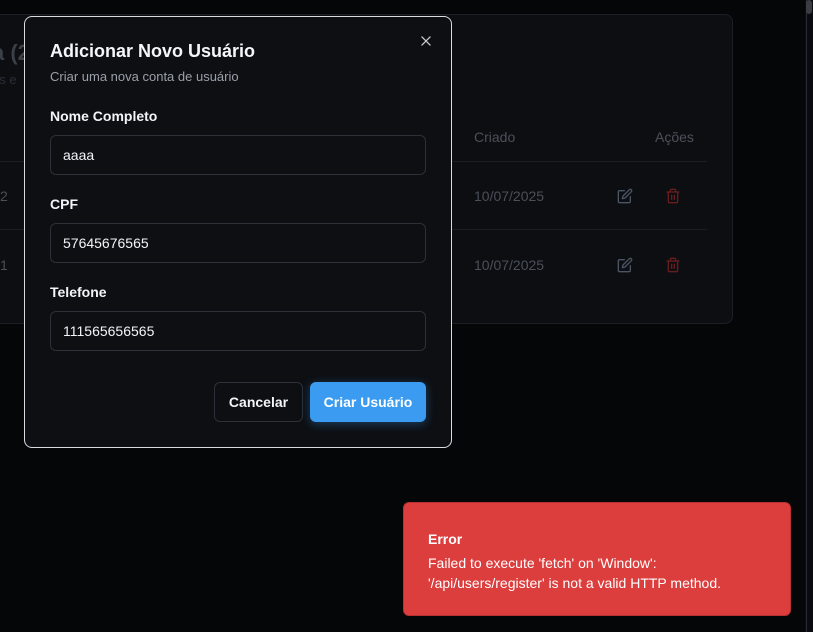 Image resolution: width=813 pixels, height=632 pixels. What do you see at coordinates (104, 116) in the screenshot?
I see `full-name-label: Nome Completo` at bounding box center [104, 116].